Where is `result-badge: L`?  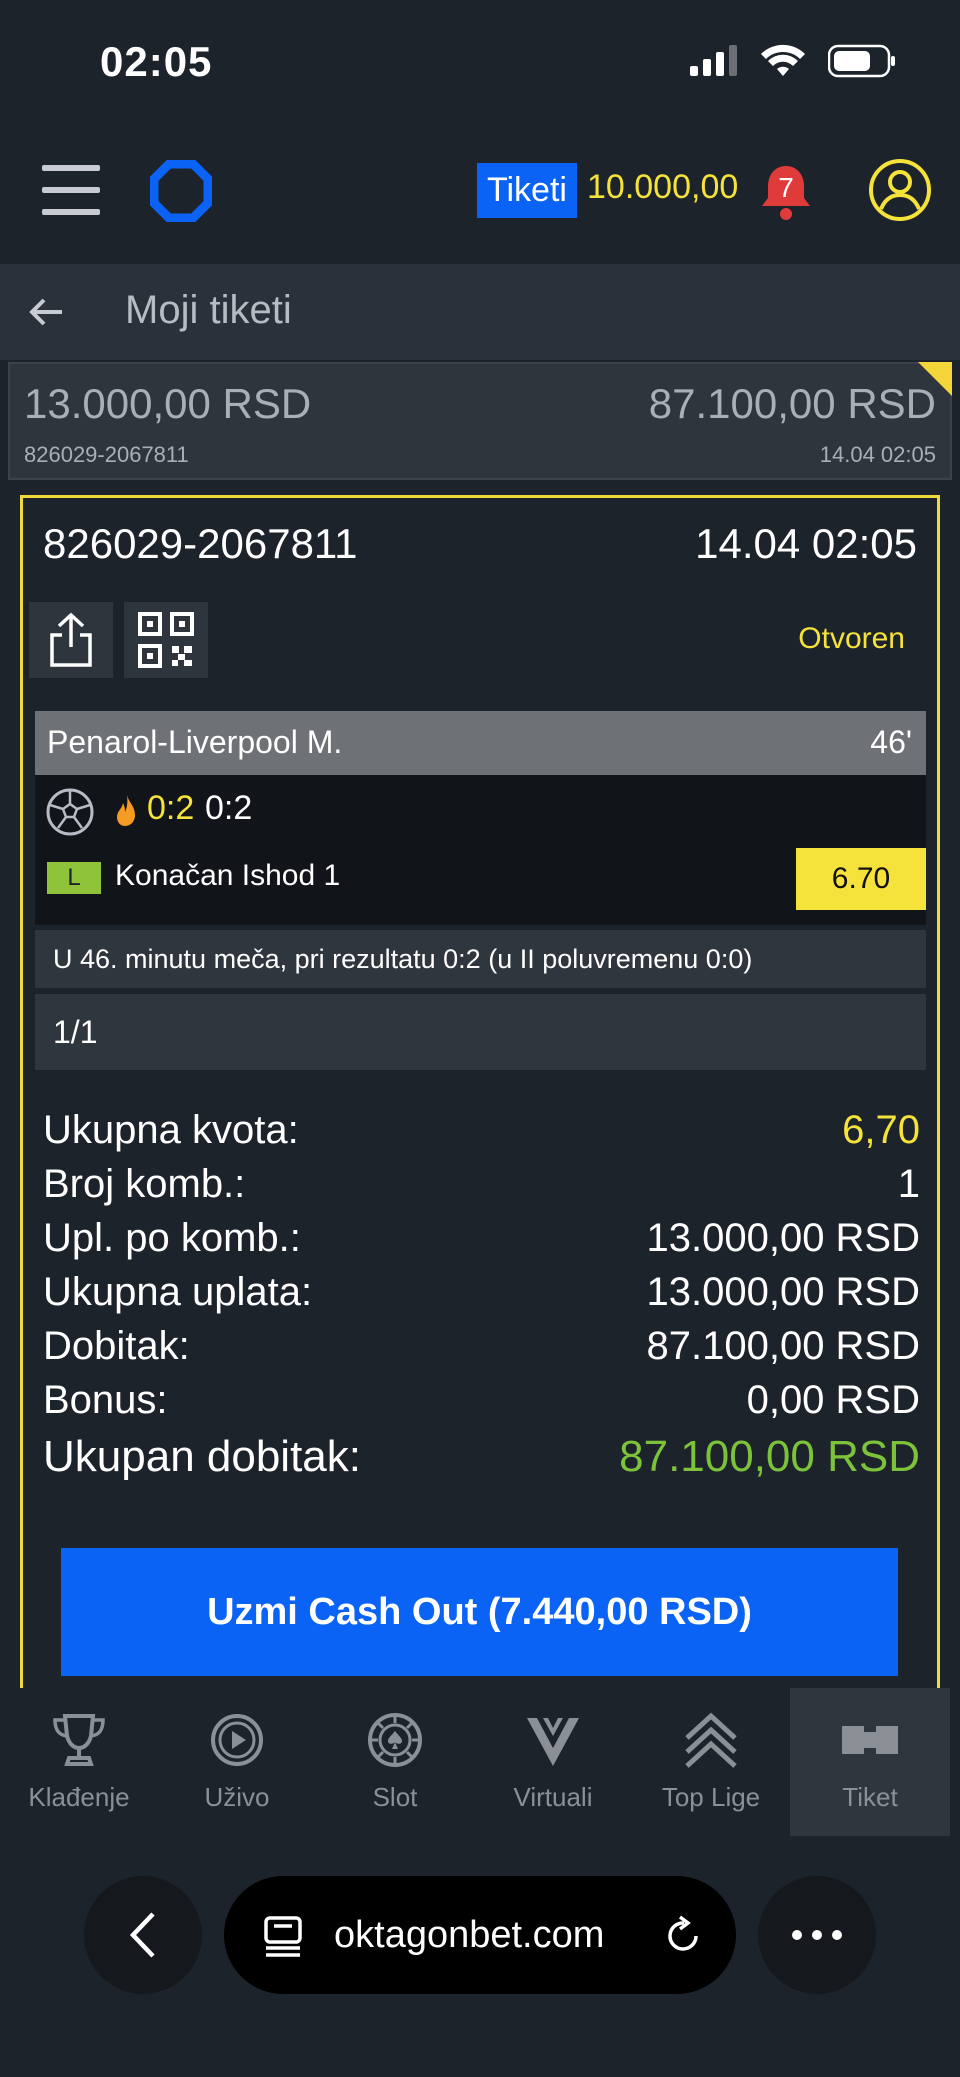
result-badge: L is located at coordinates (74, 878).